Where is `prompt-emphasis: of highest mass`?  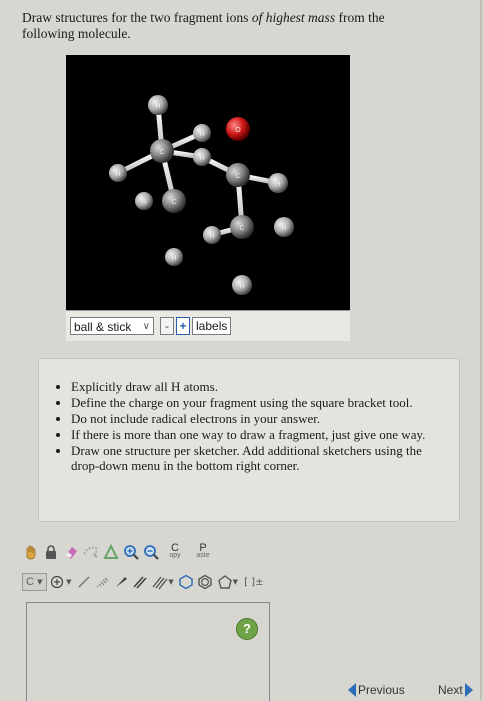
prompt-emphasis: of highest mass is located at coordinates (293, 17).